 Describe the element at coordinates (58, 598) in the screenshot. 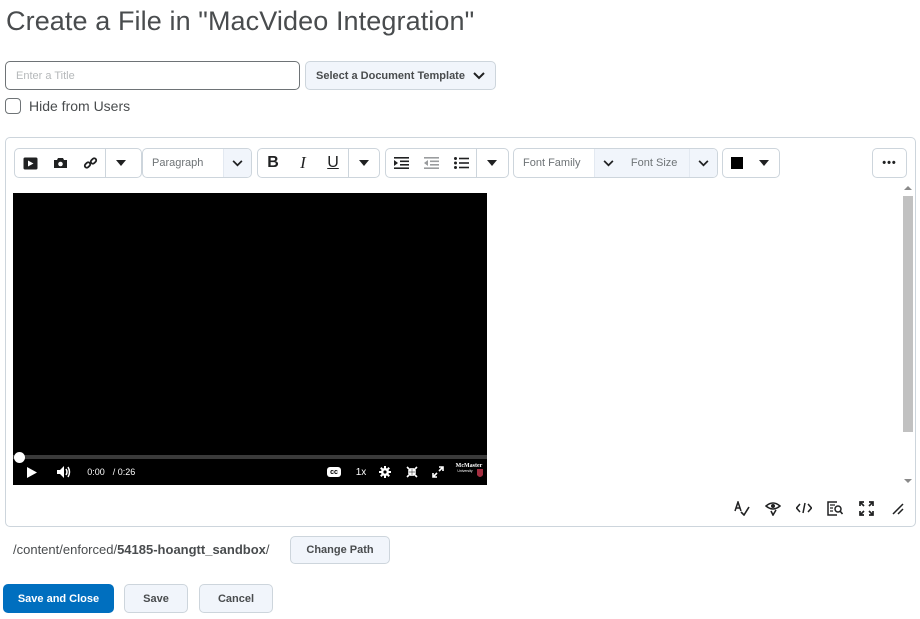

I see `save-and-close-button: Save and Close` at that location.